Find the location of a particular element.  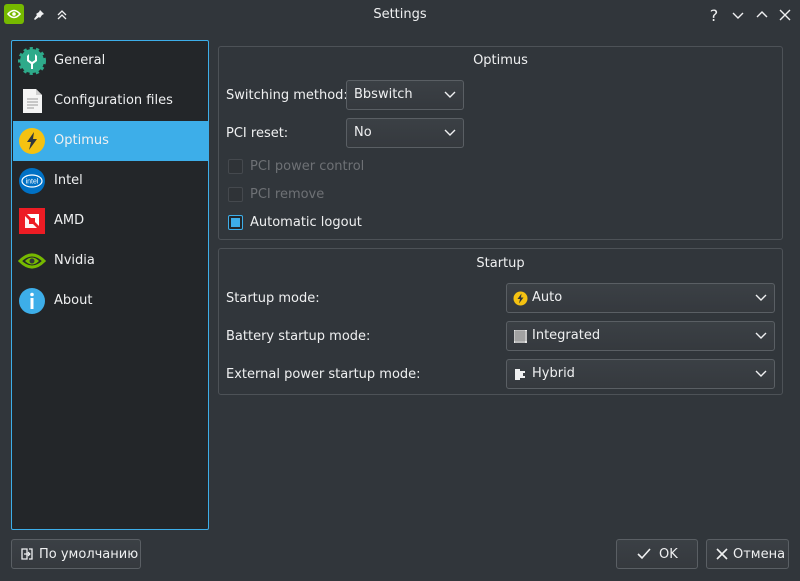

window-title: Settings is located at coordinates (400, 14).